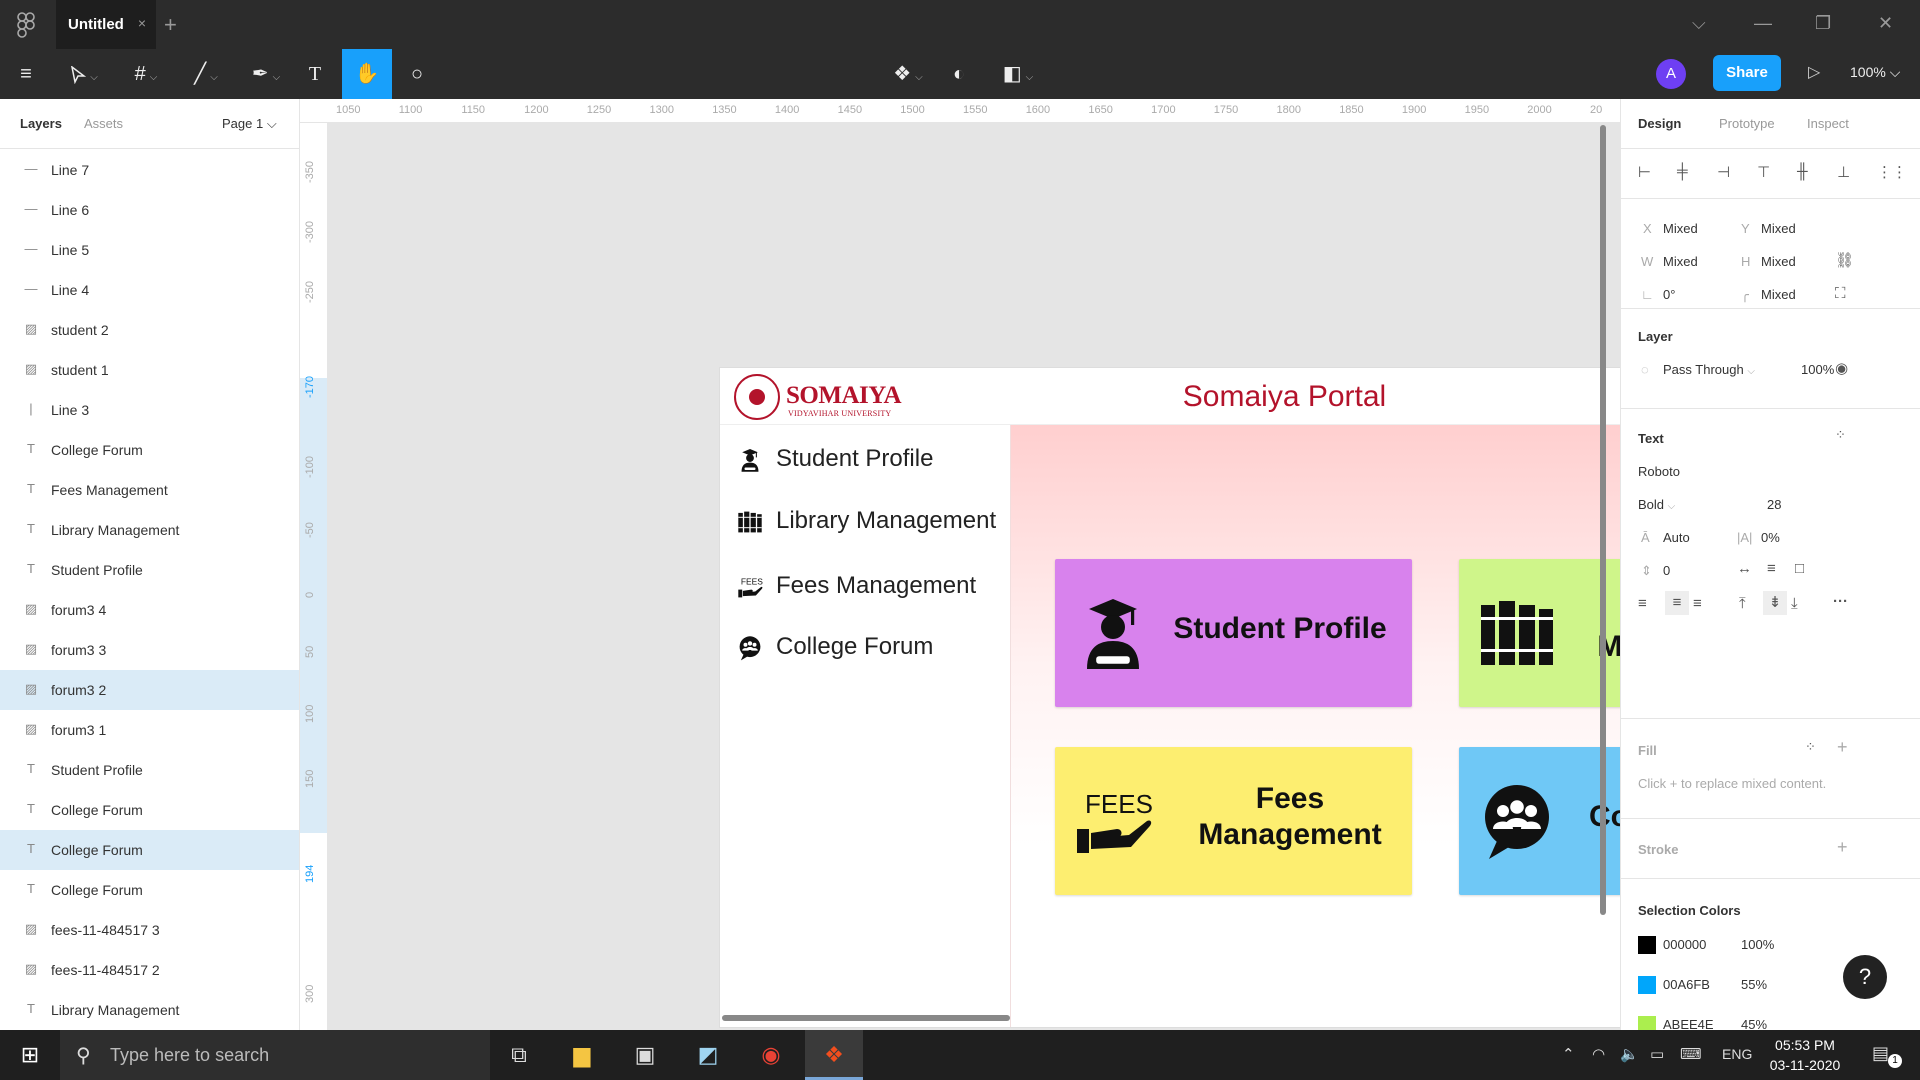 This screenshot has width=1920, height=1080. Describe the element at coordinates (149, 930) in the screenshot. I see `layer-row: ▨ fees-11-484517 3` at that location.